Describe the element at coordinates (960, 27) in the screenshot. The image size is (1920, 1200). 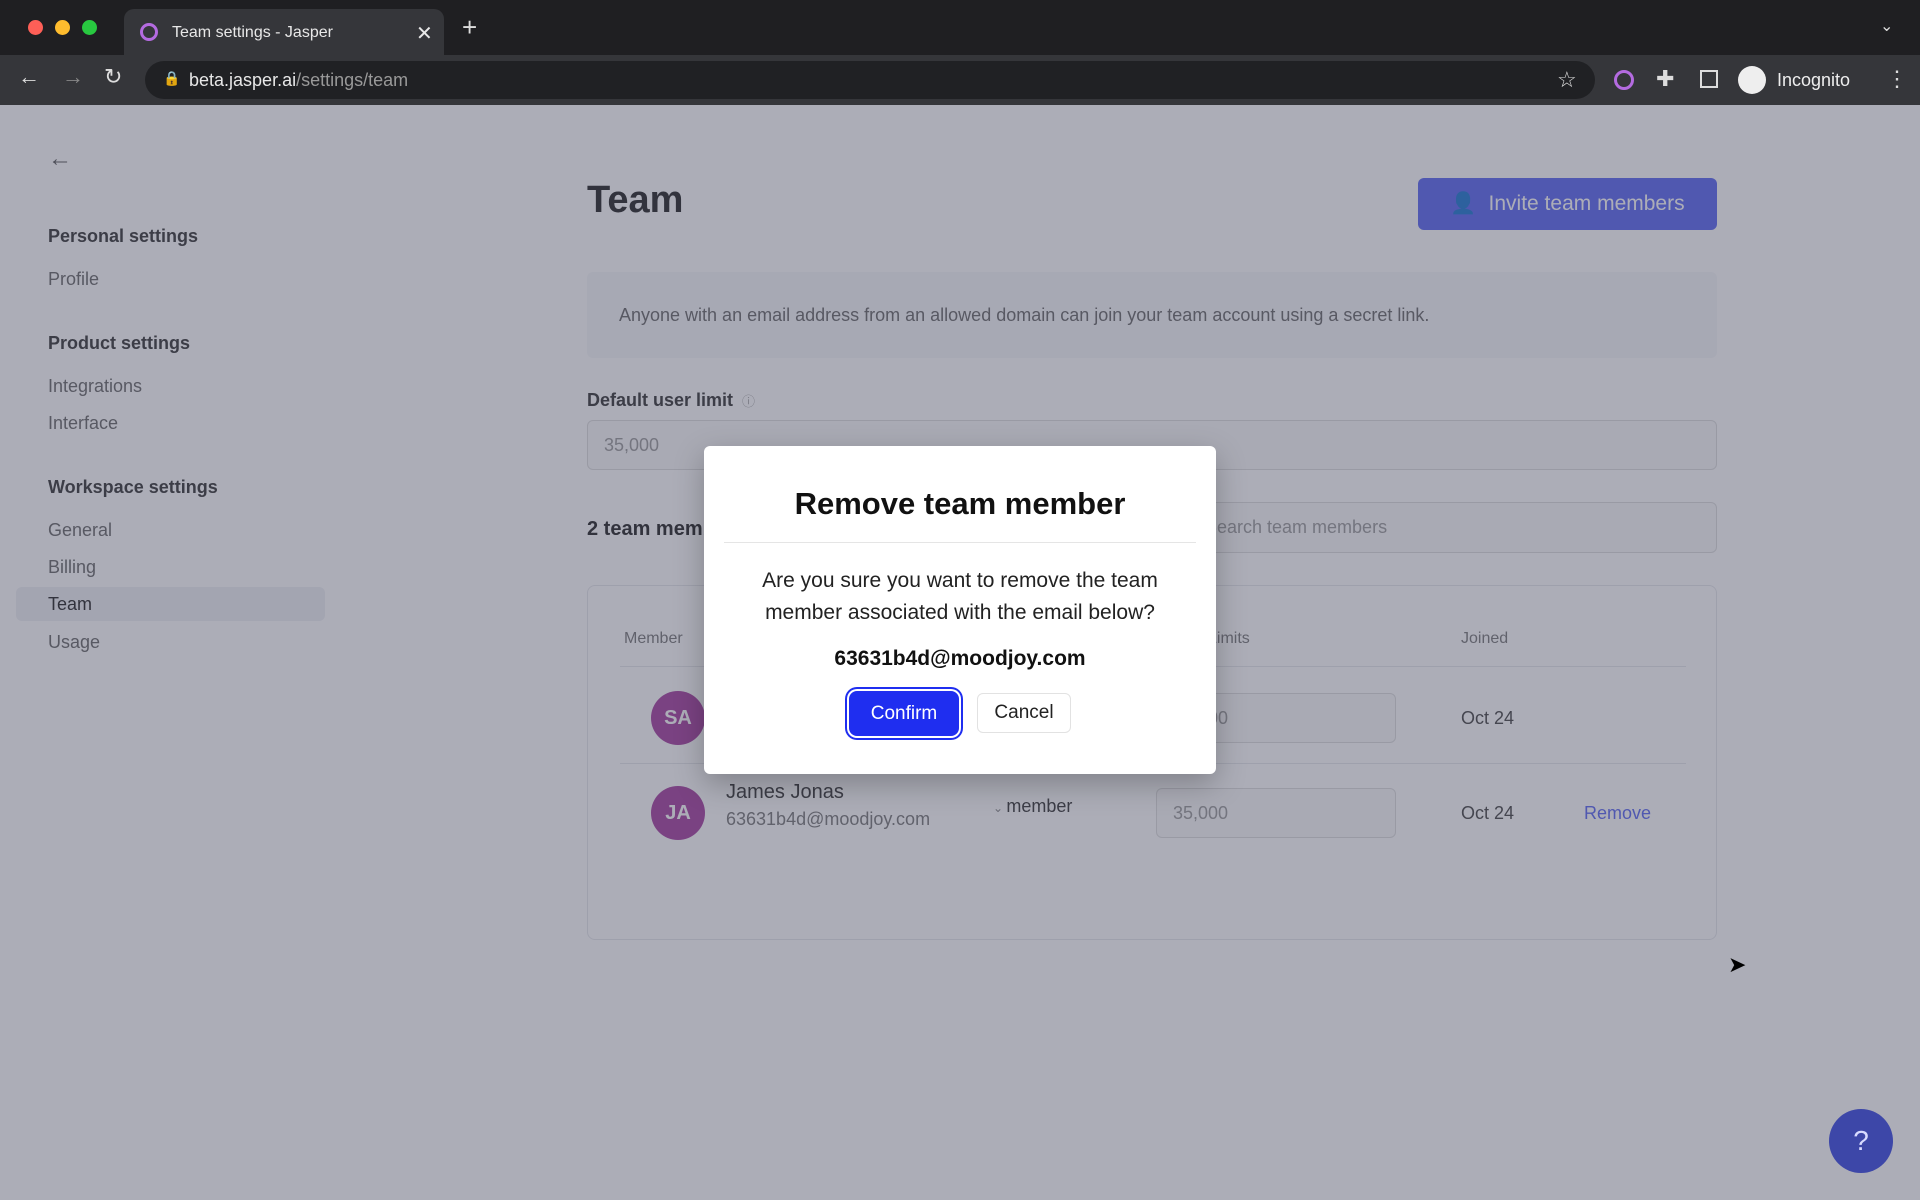
I see `browser-tab-bar: Team settings - Jasper ✕ + ⌄` at that location.